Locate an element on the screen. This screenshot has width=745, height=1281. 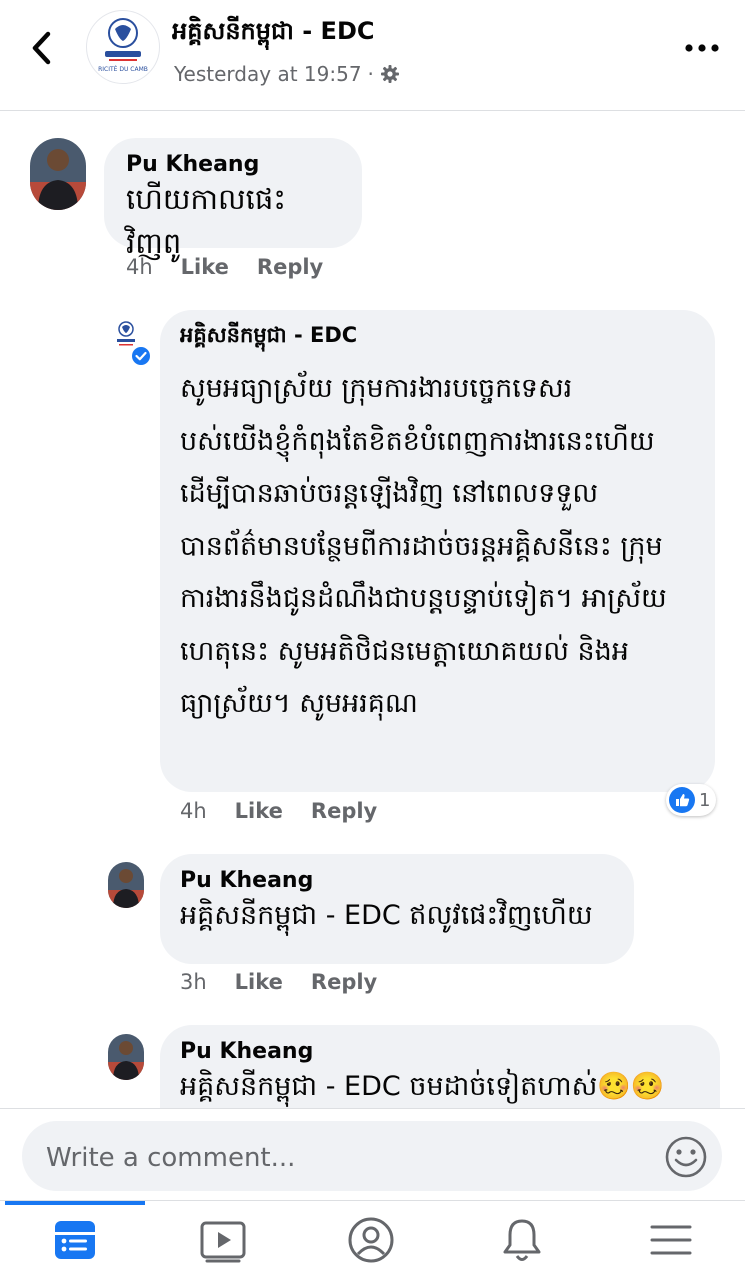
tab-watch is located at coordinates (223, 1240).